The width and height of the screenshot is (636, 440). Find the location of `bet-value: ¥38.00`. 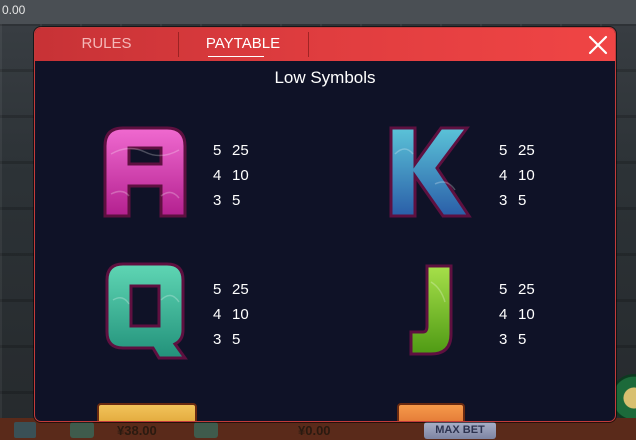

bet-value: ¥38.00 is located at coordinates (137, 430).